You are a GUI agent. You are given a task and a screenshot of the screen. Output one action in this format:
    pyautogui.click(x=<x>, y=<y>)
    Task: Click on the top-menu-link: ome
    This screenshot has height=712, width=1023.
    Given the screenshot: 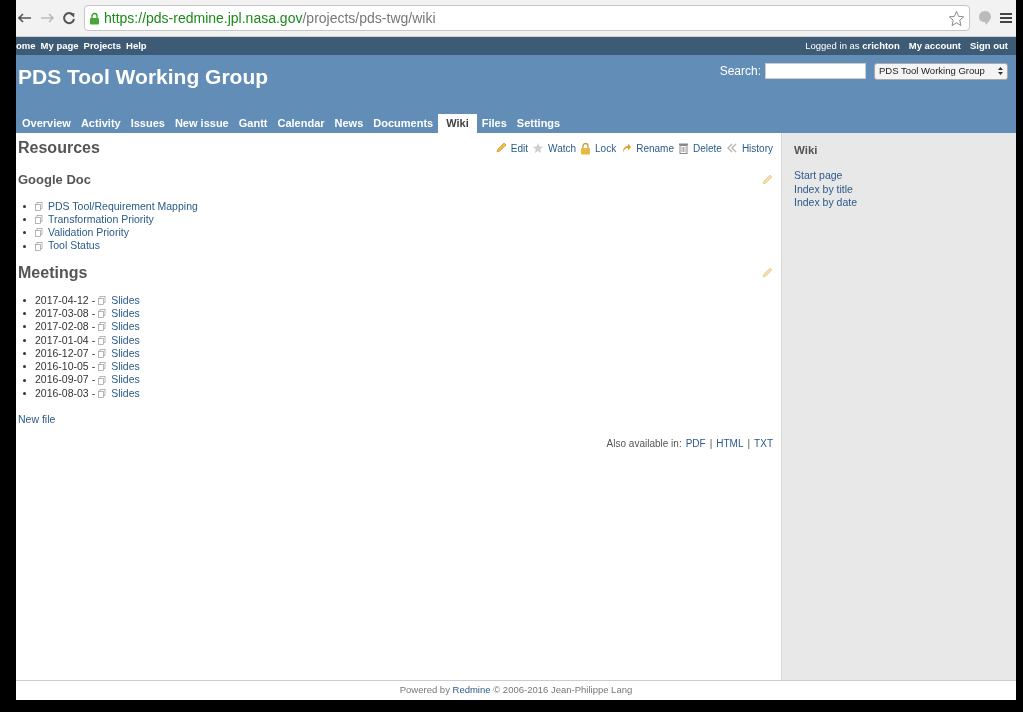 What is the action you would take?
    pyautogui.click(x=26, y=46)
    